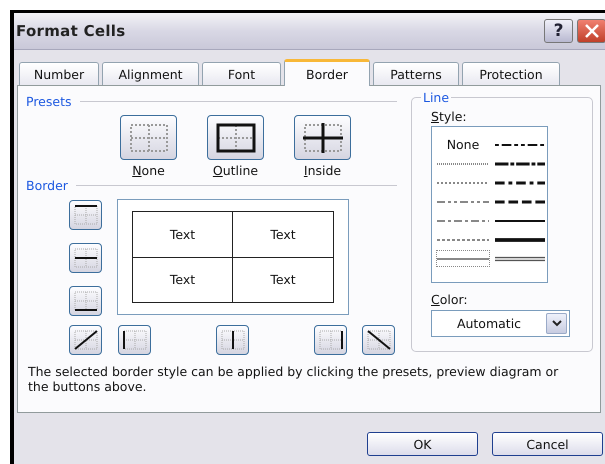  I want to click on border-bottom-icon, so click(86, 301).